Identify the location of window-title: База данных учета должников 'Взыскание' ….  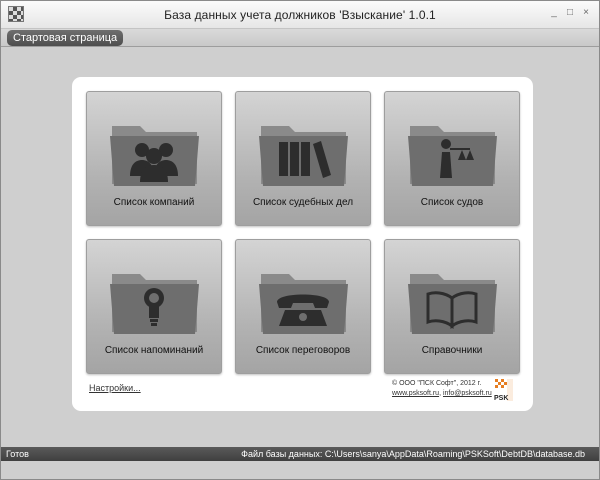
(300, 15).